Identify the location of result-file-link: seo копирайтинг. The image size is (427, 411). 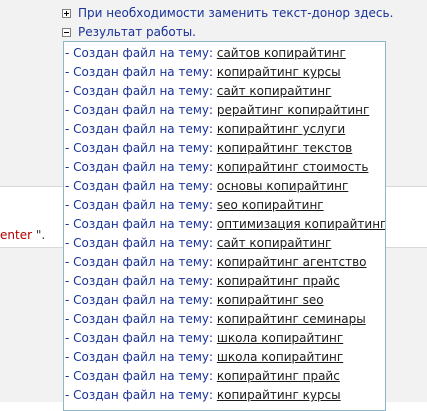
(270, 205).